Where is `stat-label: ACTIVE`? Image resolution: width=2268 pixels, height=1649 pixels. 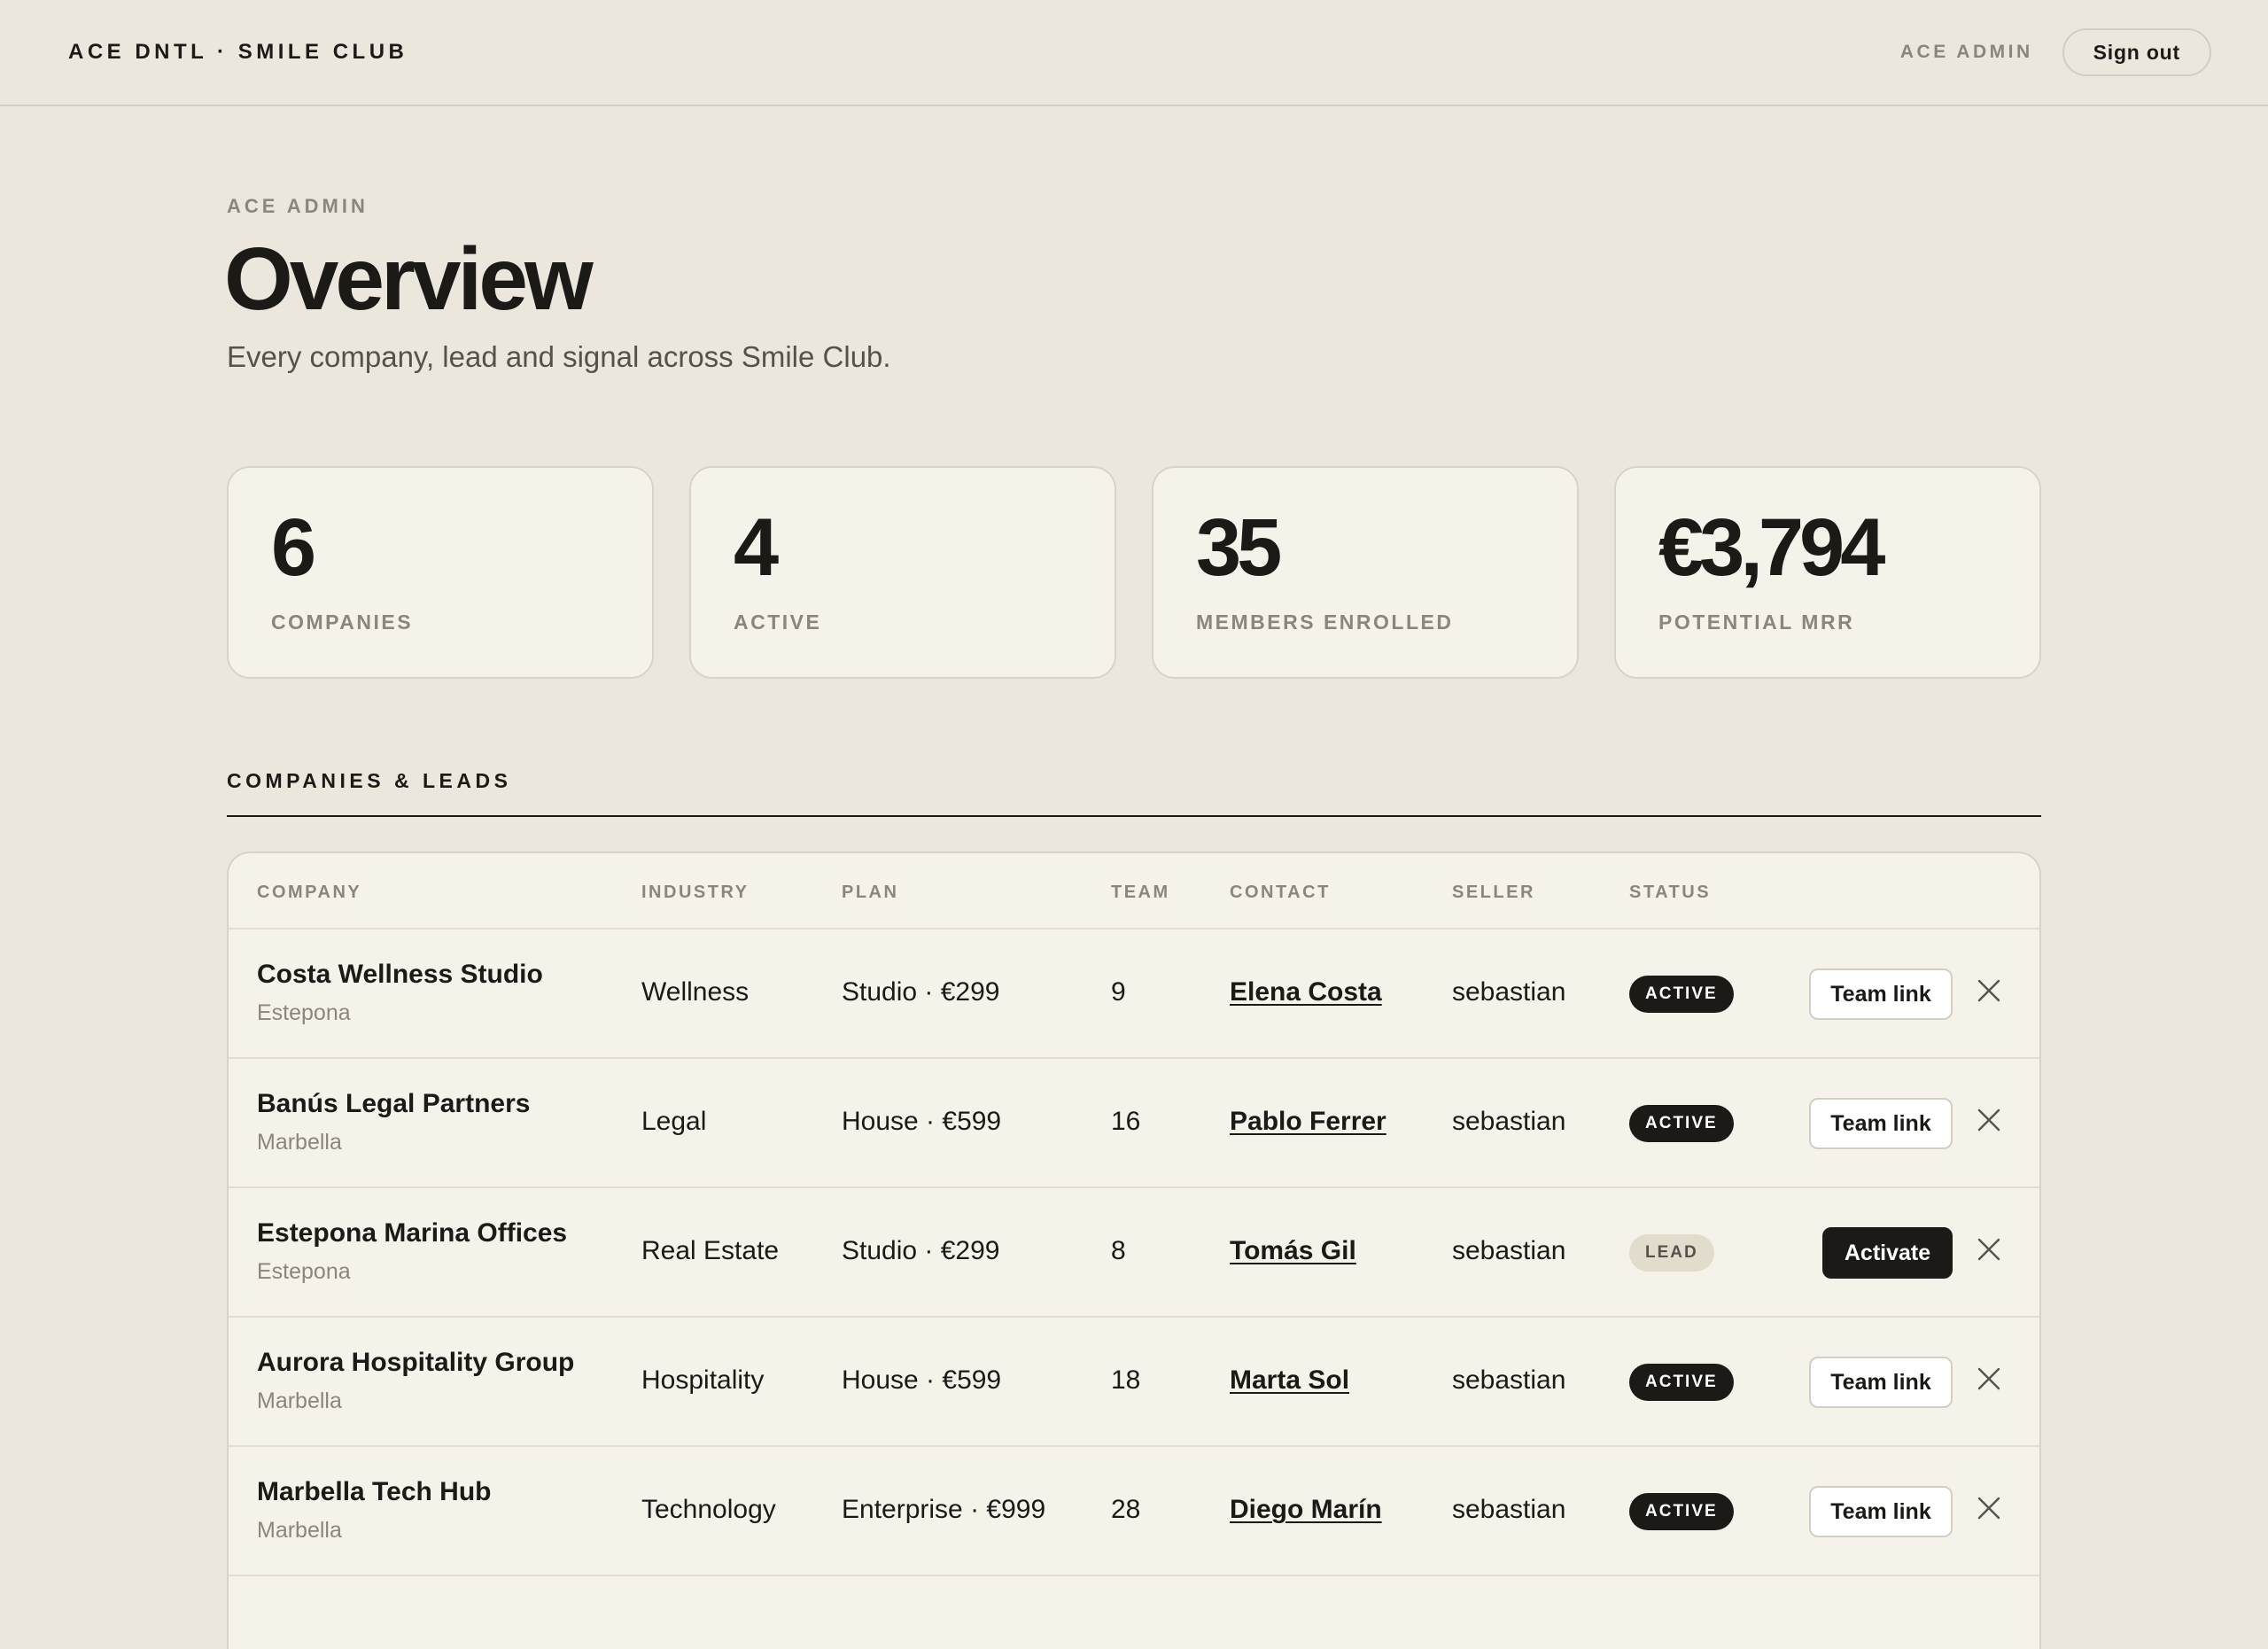 stat-label: ACTIVE is located at coordinates (778, 622).